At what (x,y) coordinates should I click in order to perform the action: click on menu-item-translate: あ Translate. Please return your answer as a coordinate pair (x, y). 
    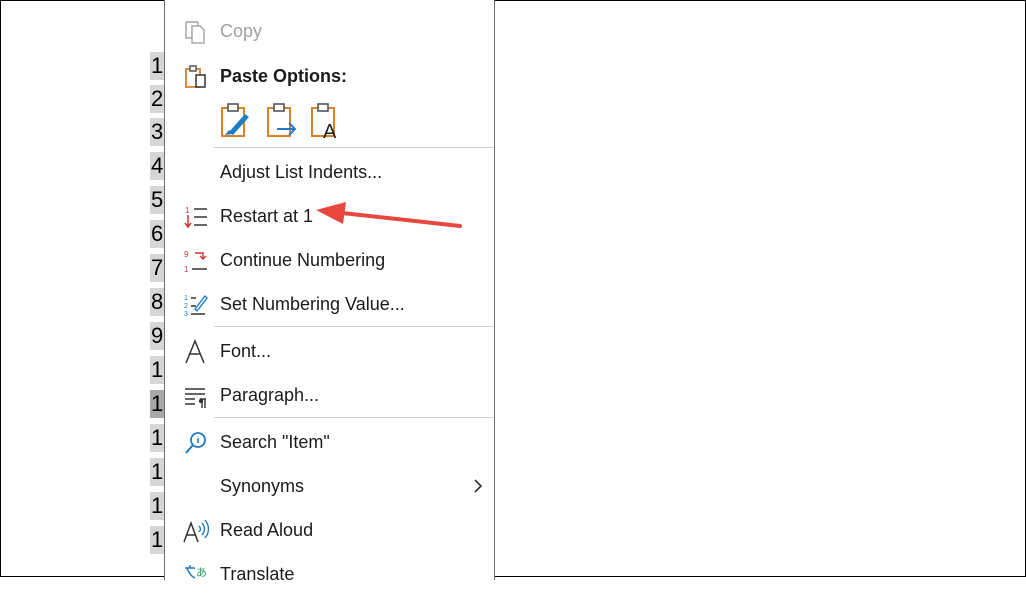
    Looking at the image, I should click on (329, 574).